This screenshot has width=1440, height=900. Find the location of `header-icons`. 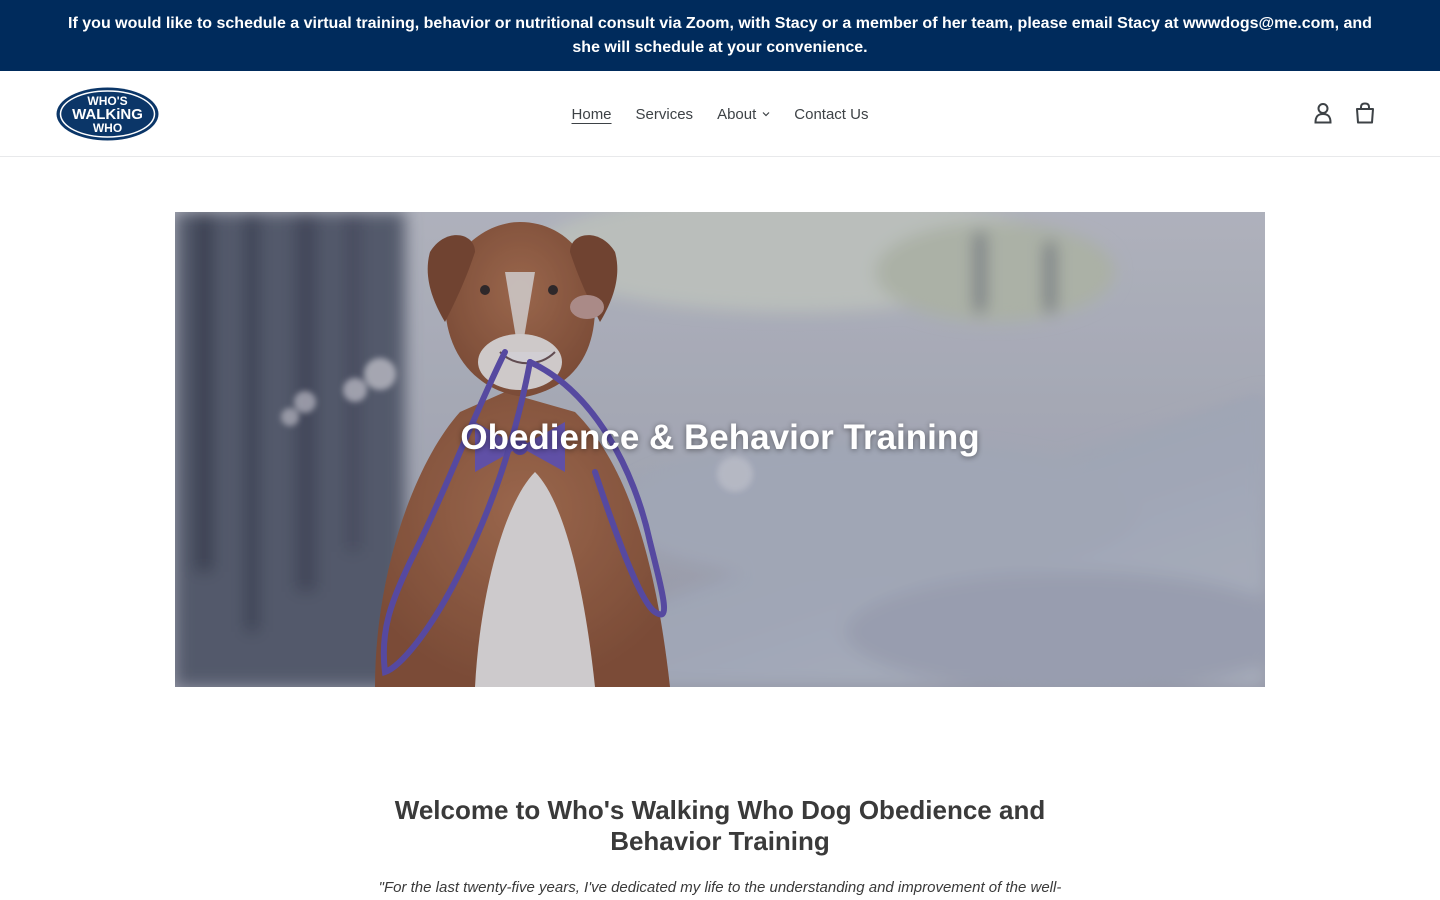

header-icons is located at coordinates (1344, 113).